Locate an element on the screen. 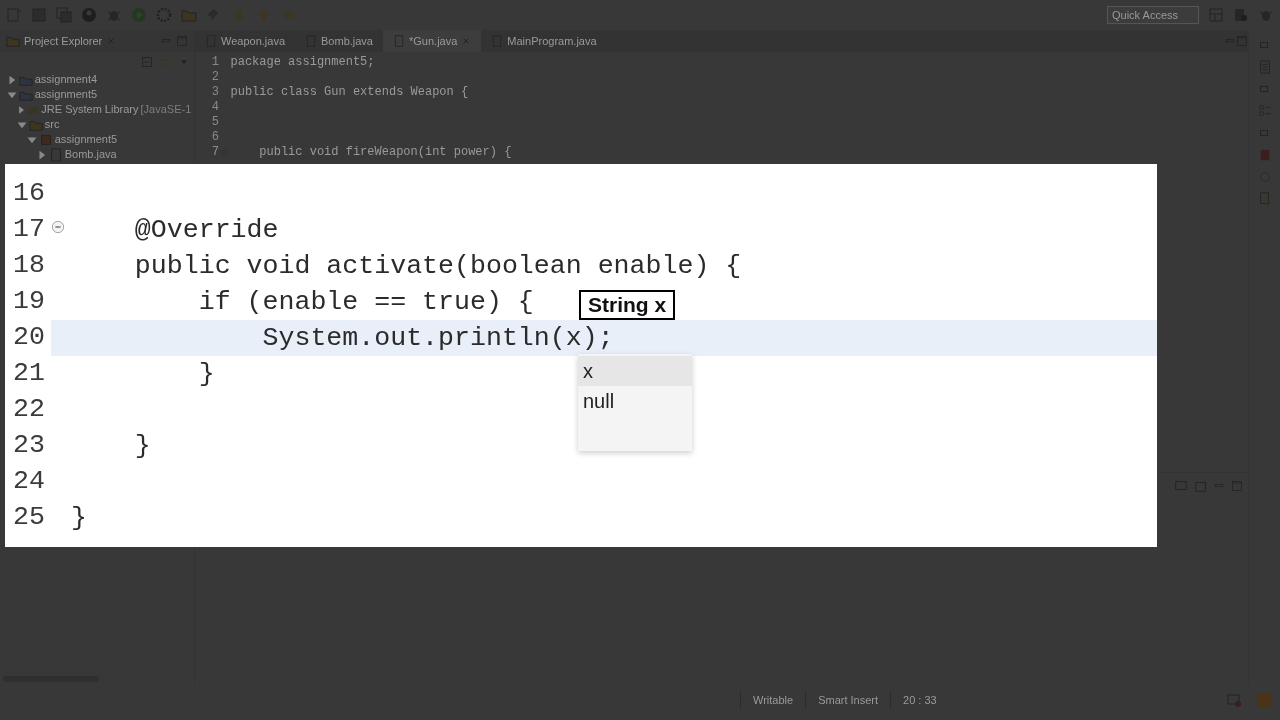 This screenshot has height=720, width=1280. tree-item: assignment4 is located at coordinates (66, 79).